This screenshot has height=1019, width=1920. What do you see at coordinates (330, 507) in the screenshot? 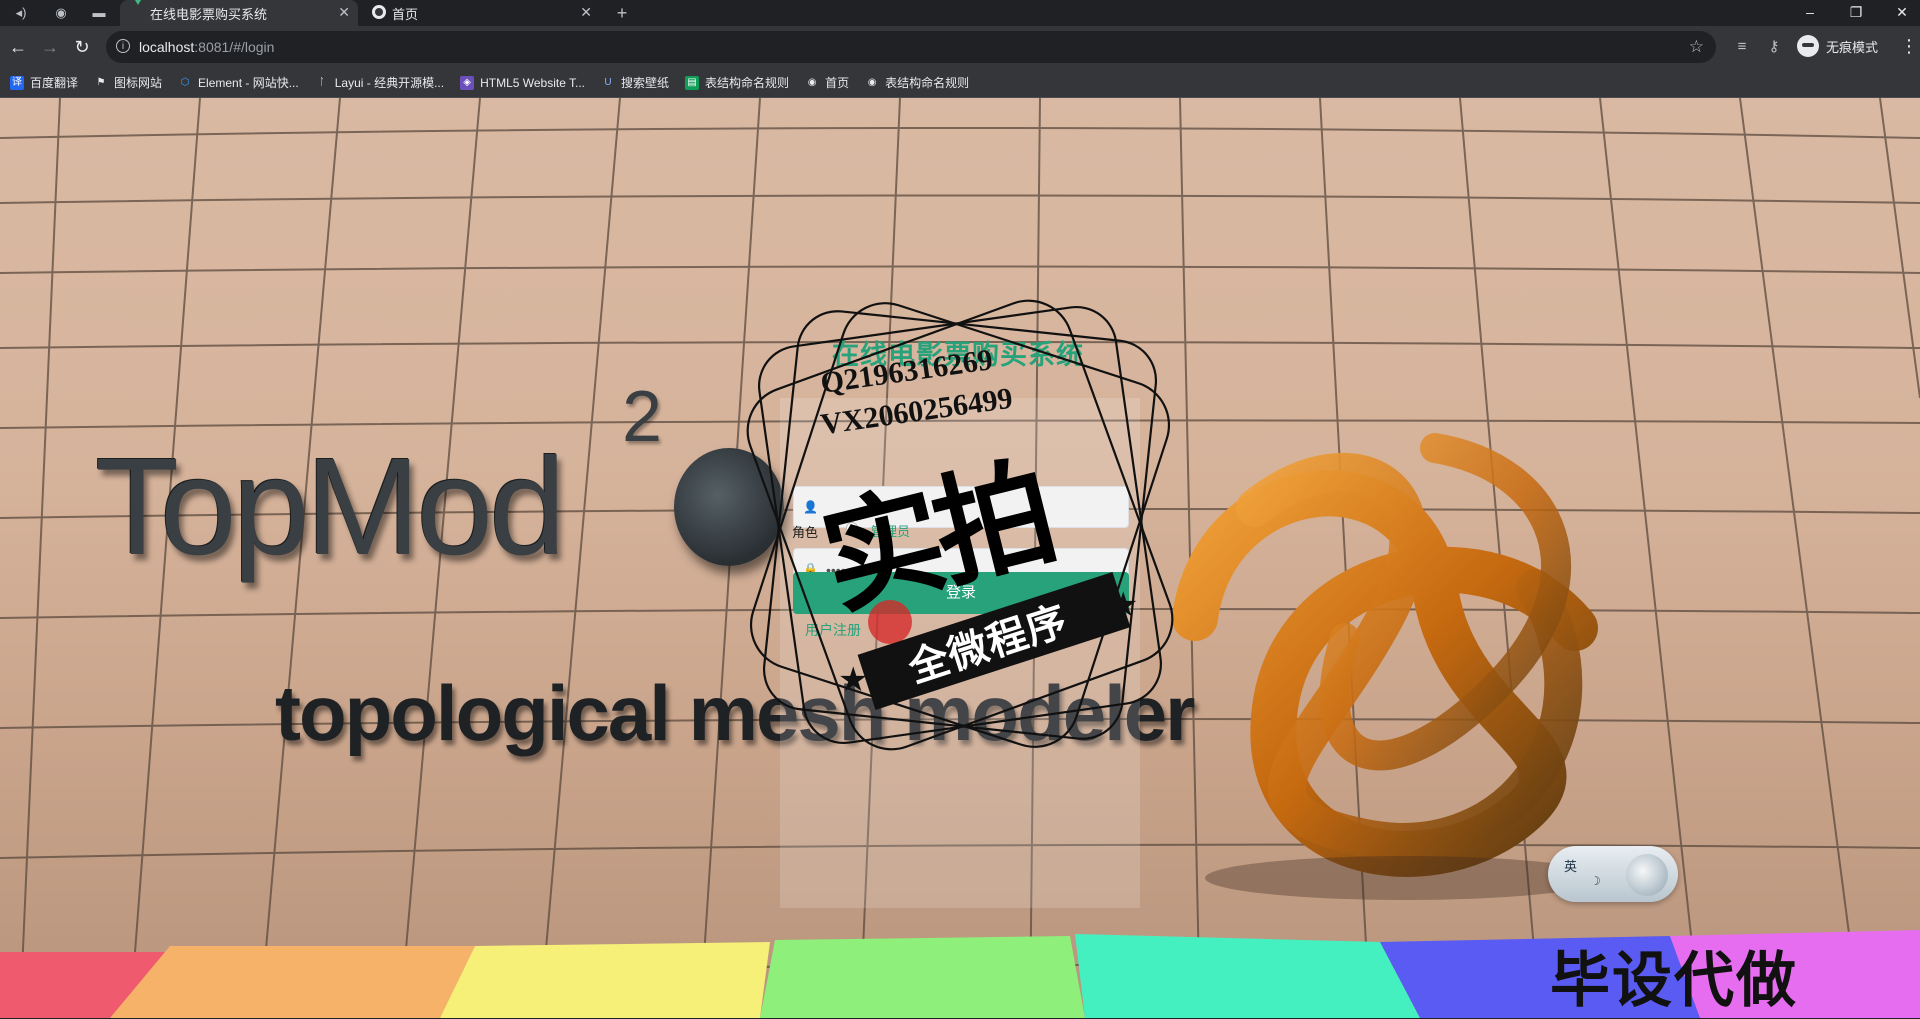
I see `brand-wordmark: TopMod` at bounding box center [330, 507].